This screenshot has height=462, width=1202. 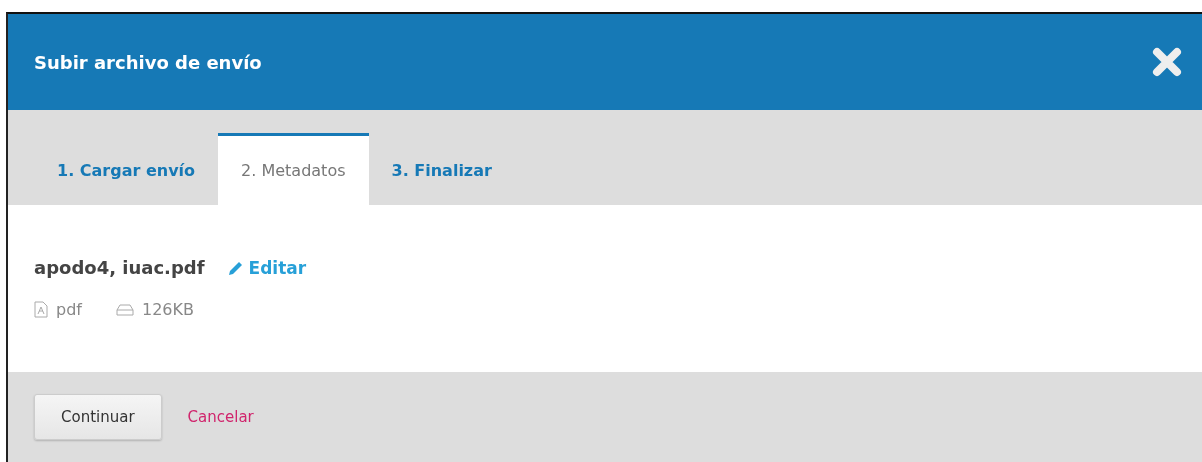 What do you see at coordinates (167, 309) in the screenshot?
I see `file-size: 126KB` at bounding box center [167, 309].